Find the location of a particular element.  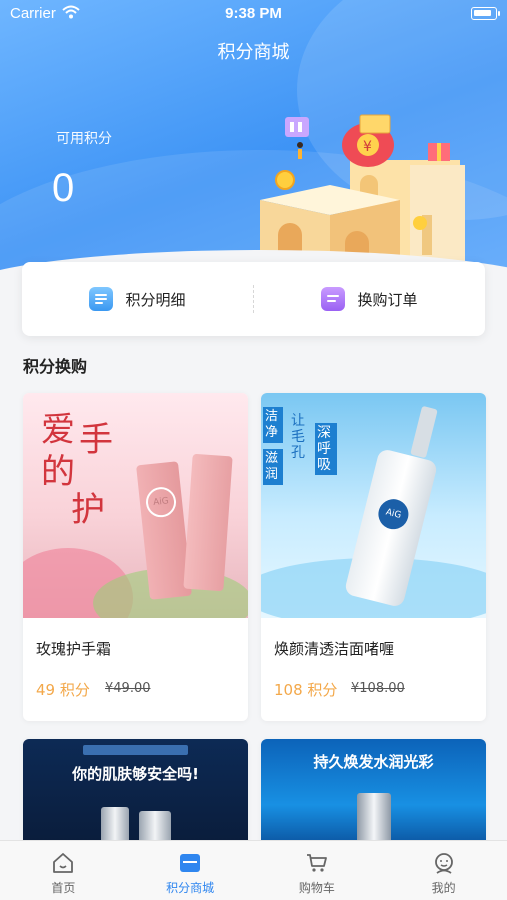

tab-cart: 购物车 is located at coordinates (317, 870).